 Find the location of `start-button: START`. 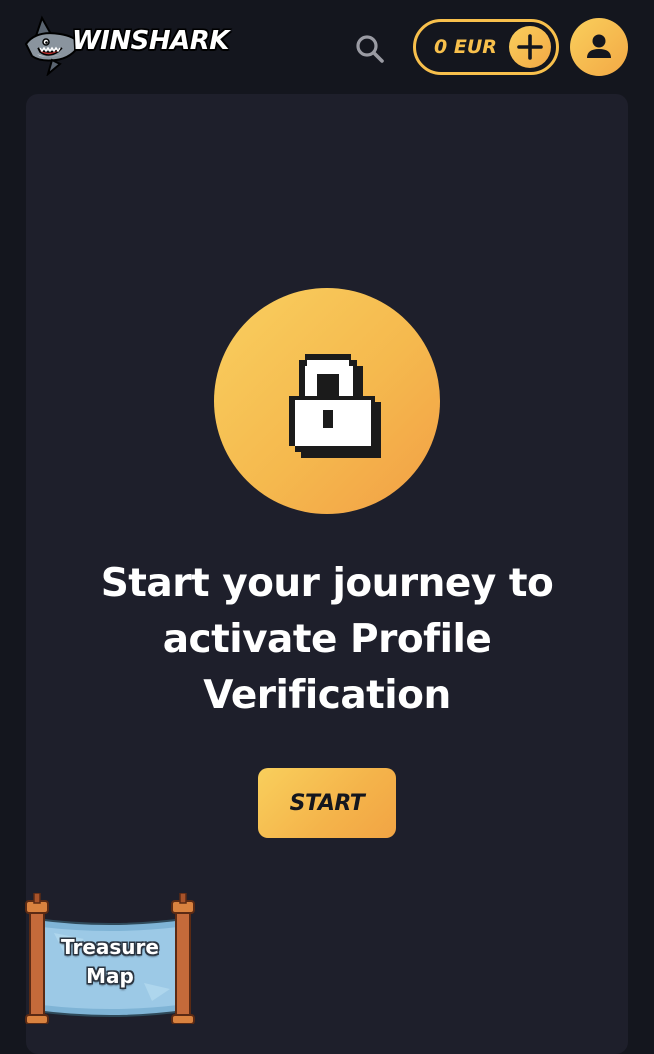

start-button: START is located at coordinates (327, 803).